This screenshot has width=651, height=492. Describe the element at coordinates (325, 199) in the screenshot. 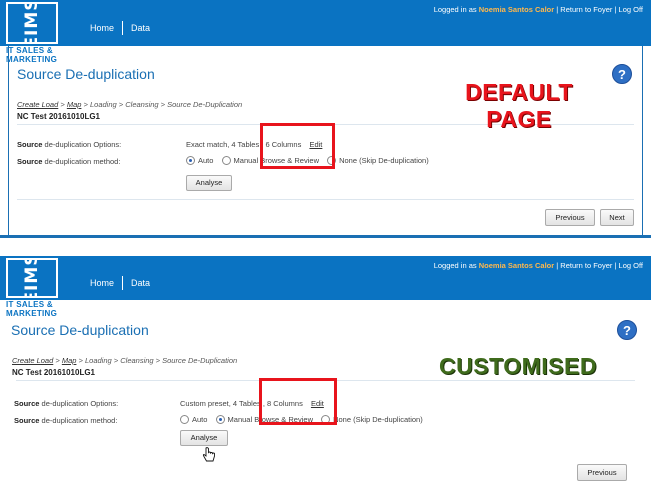

I see `divider` at that location.